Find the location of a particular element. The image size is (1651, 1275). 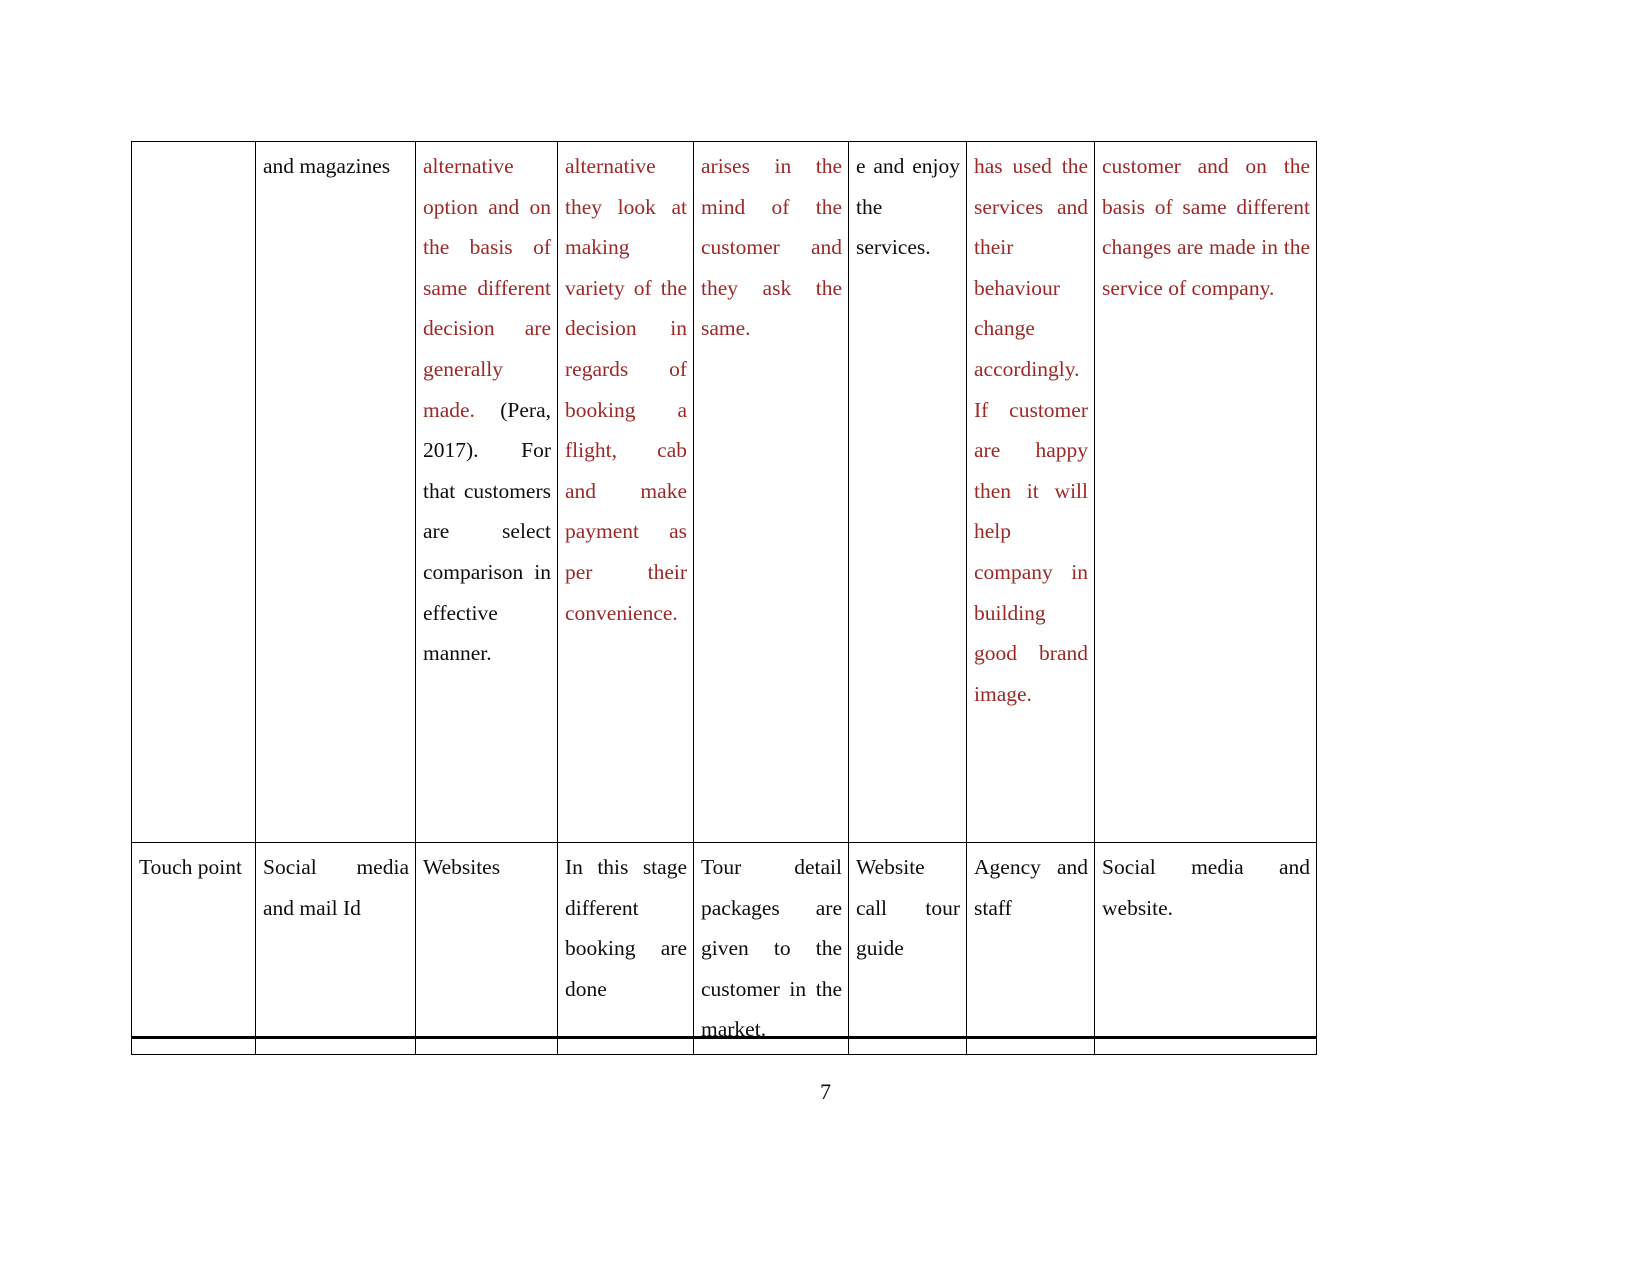

cell-r2-c8: Social media and website. is located at coordinates (1205, 948).